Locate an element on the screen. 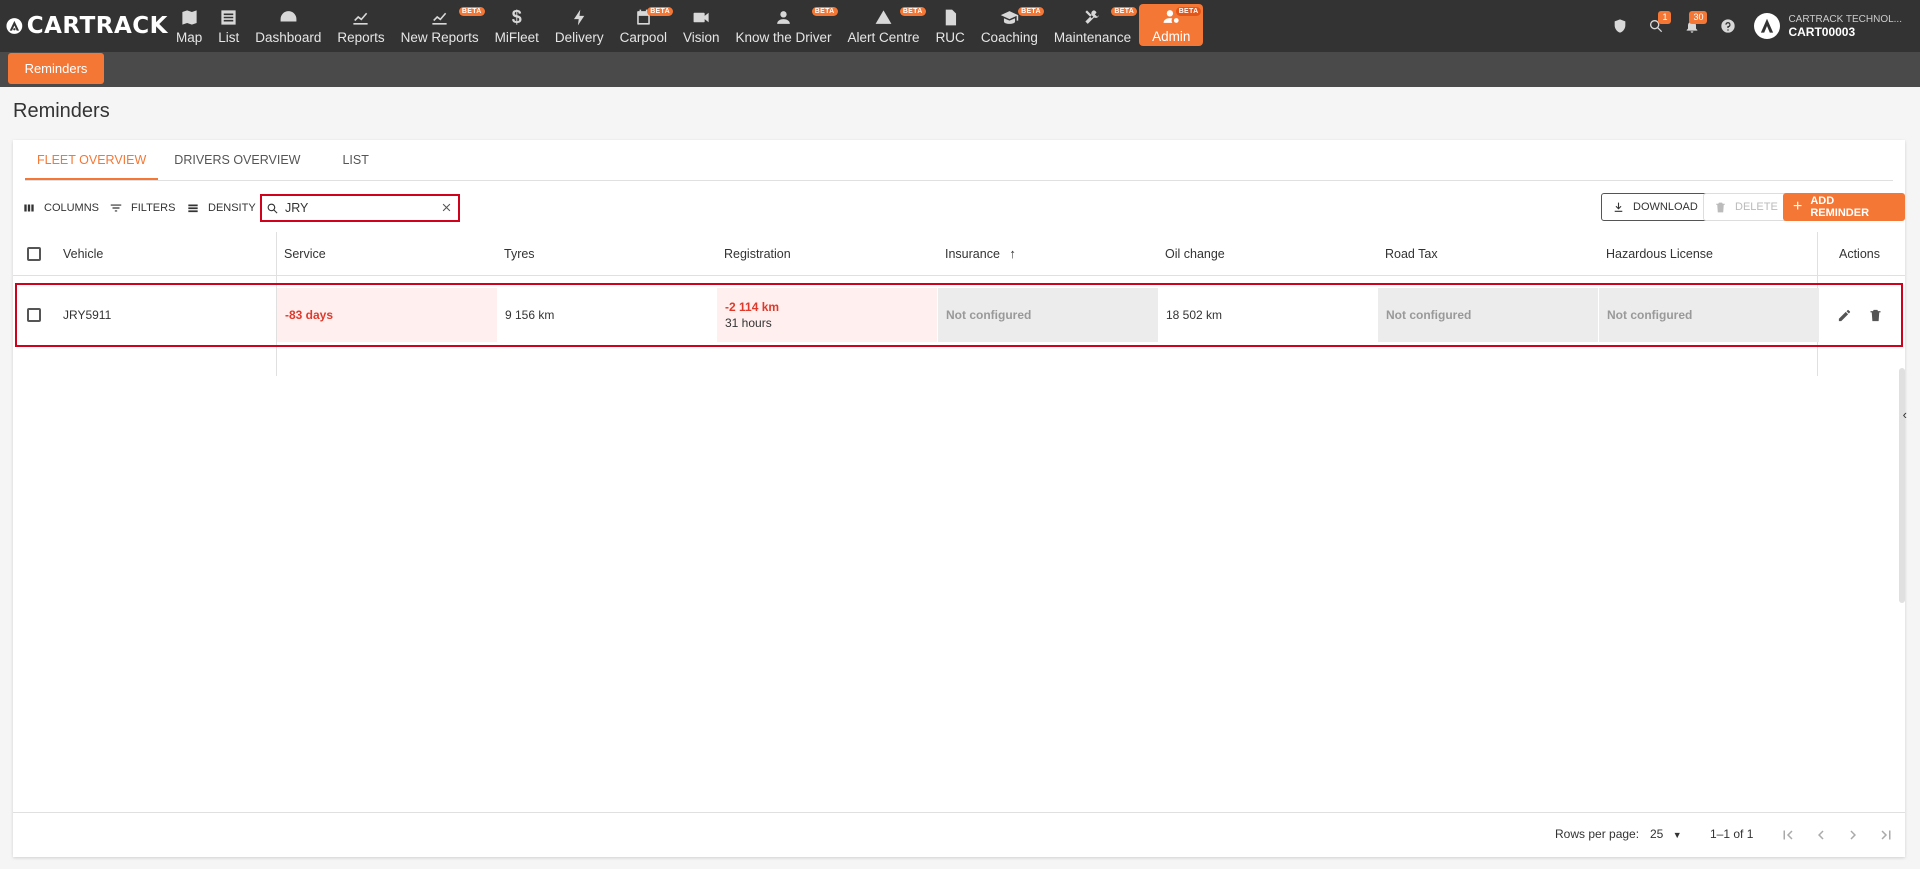 The height and width of the screenshot is (869, 1920). first-page-button is located at coordinates (1788, 835).